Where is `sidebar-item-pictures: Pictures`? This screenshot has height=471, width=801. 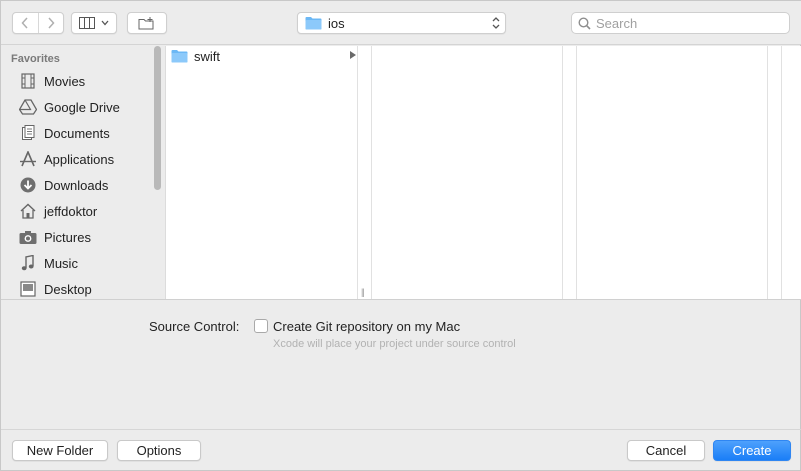 sidebar-item-pictures: Pictures is located at coordinates (76, 237).